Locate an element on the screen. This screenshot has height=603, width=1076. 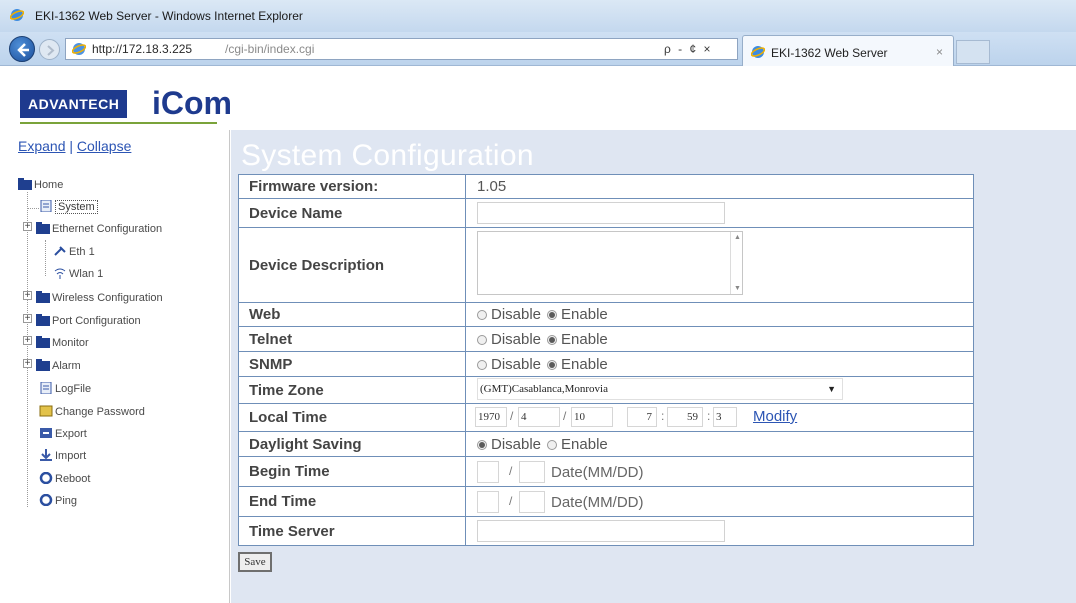
tab-close-icon: × is located at coordinates (939, 52).